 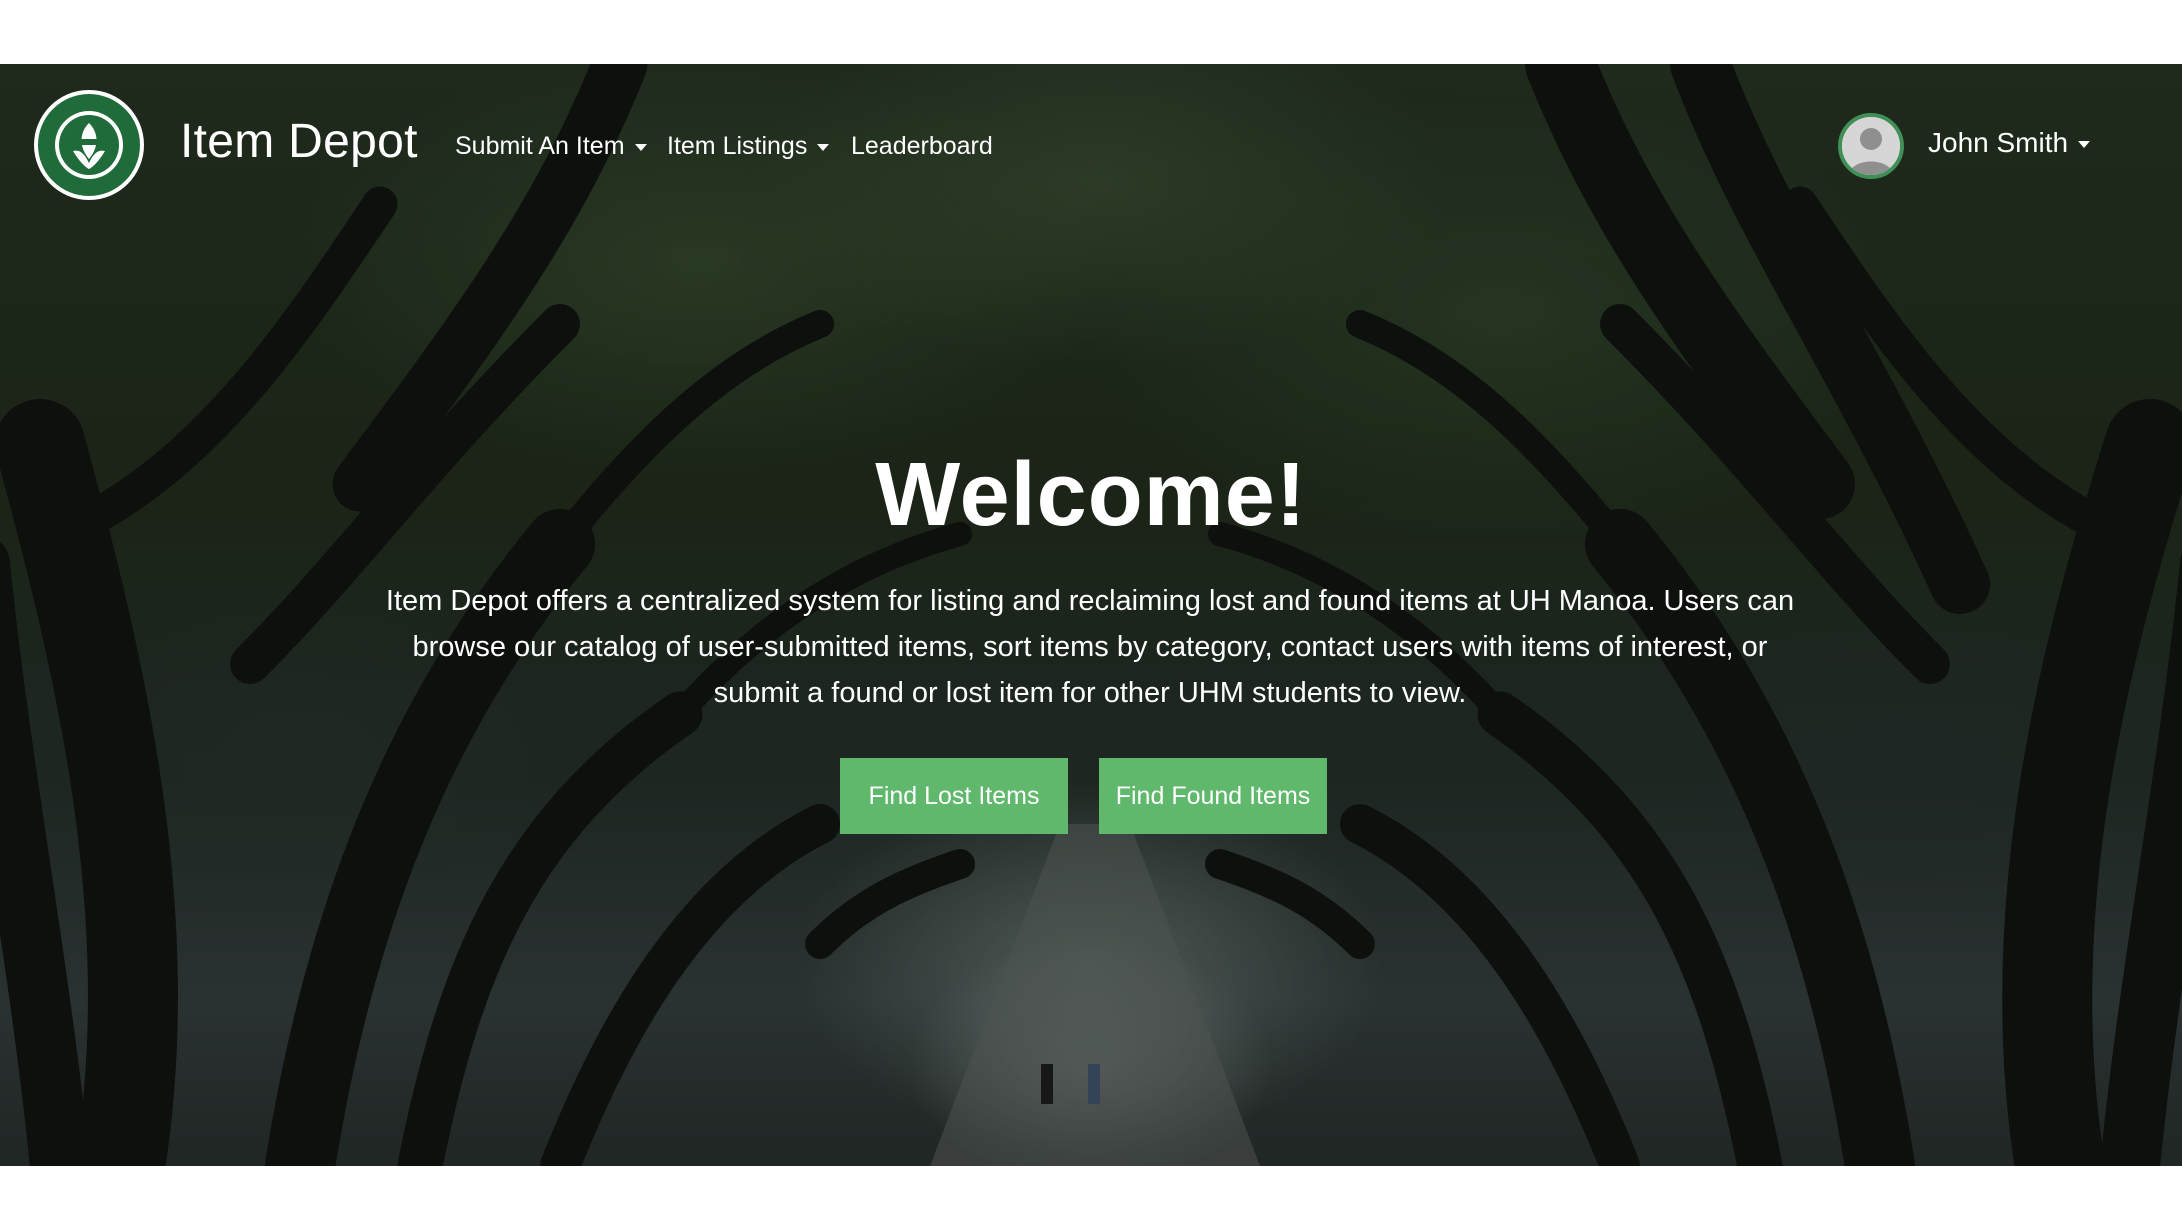 What do you see at coordinates (89, 145) in the screenshot?
I see `university-seal-icon` at bounding box center [89, 145].